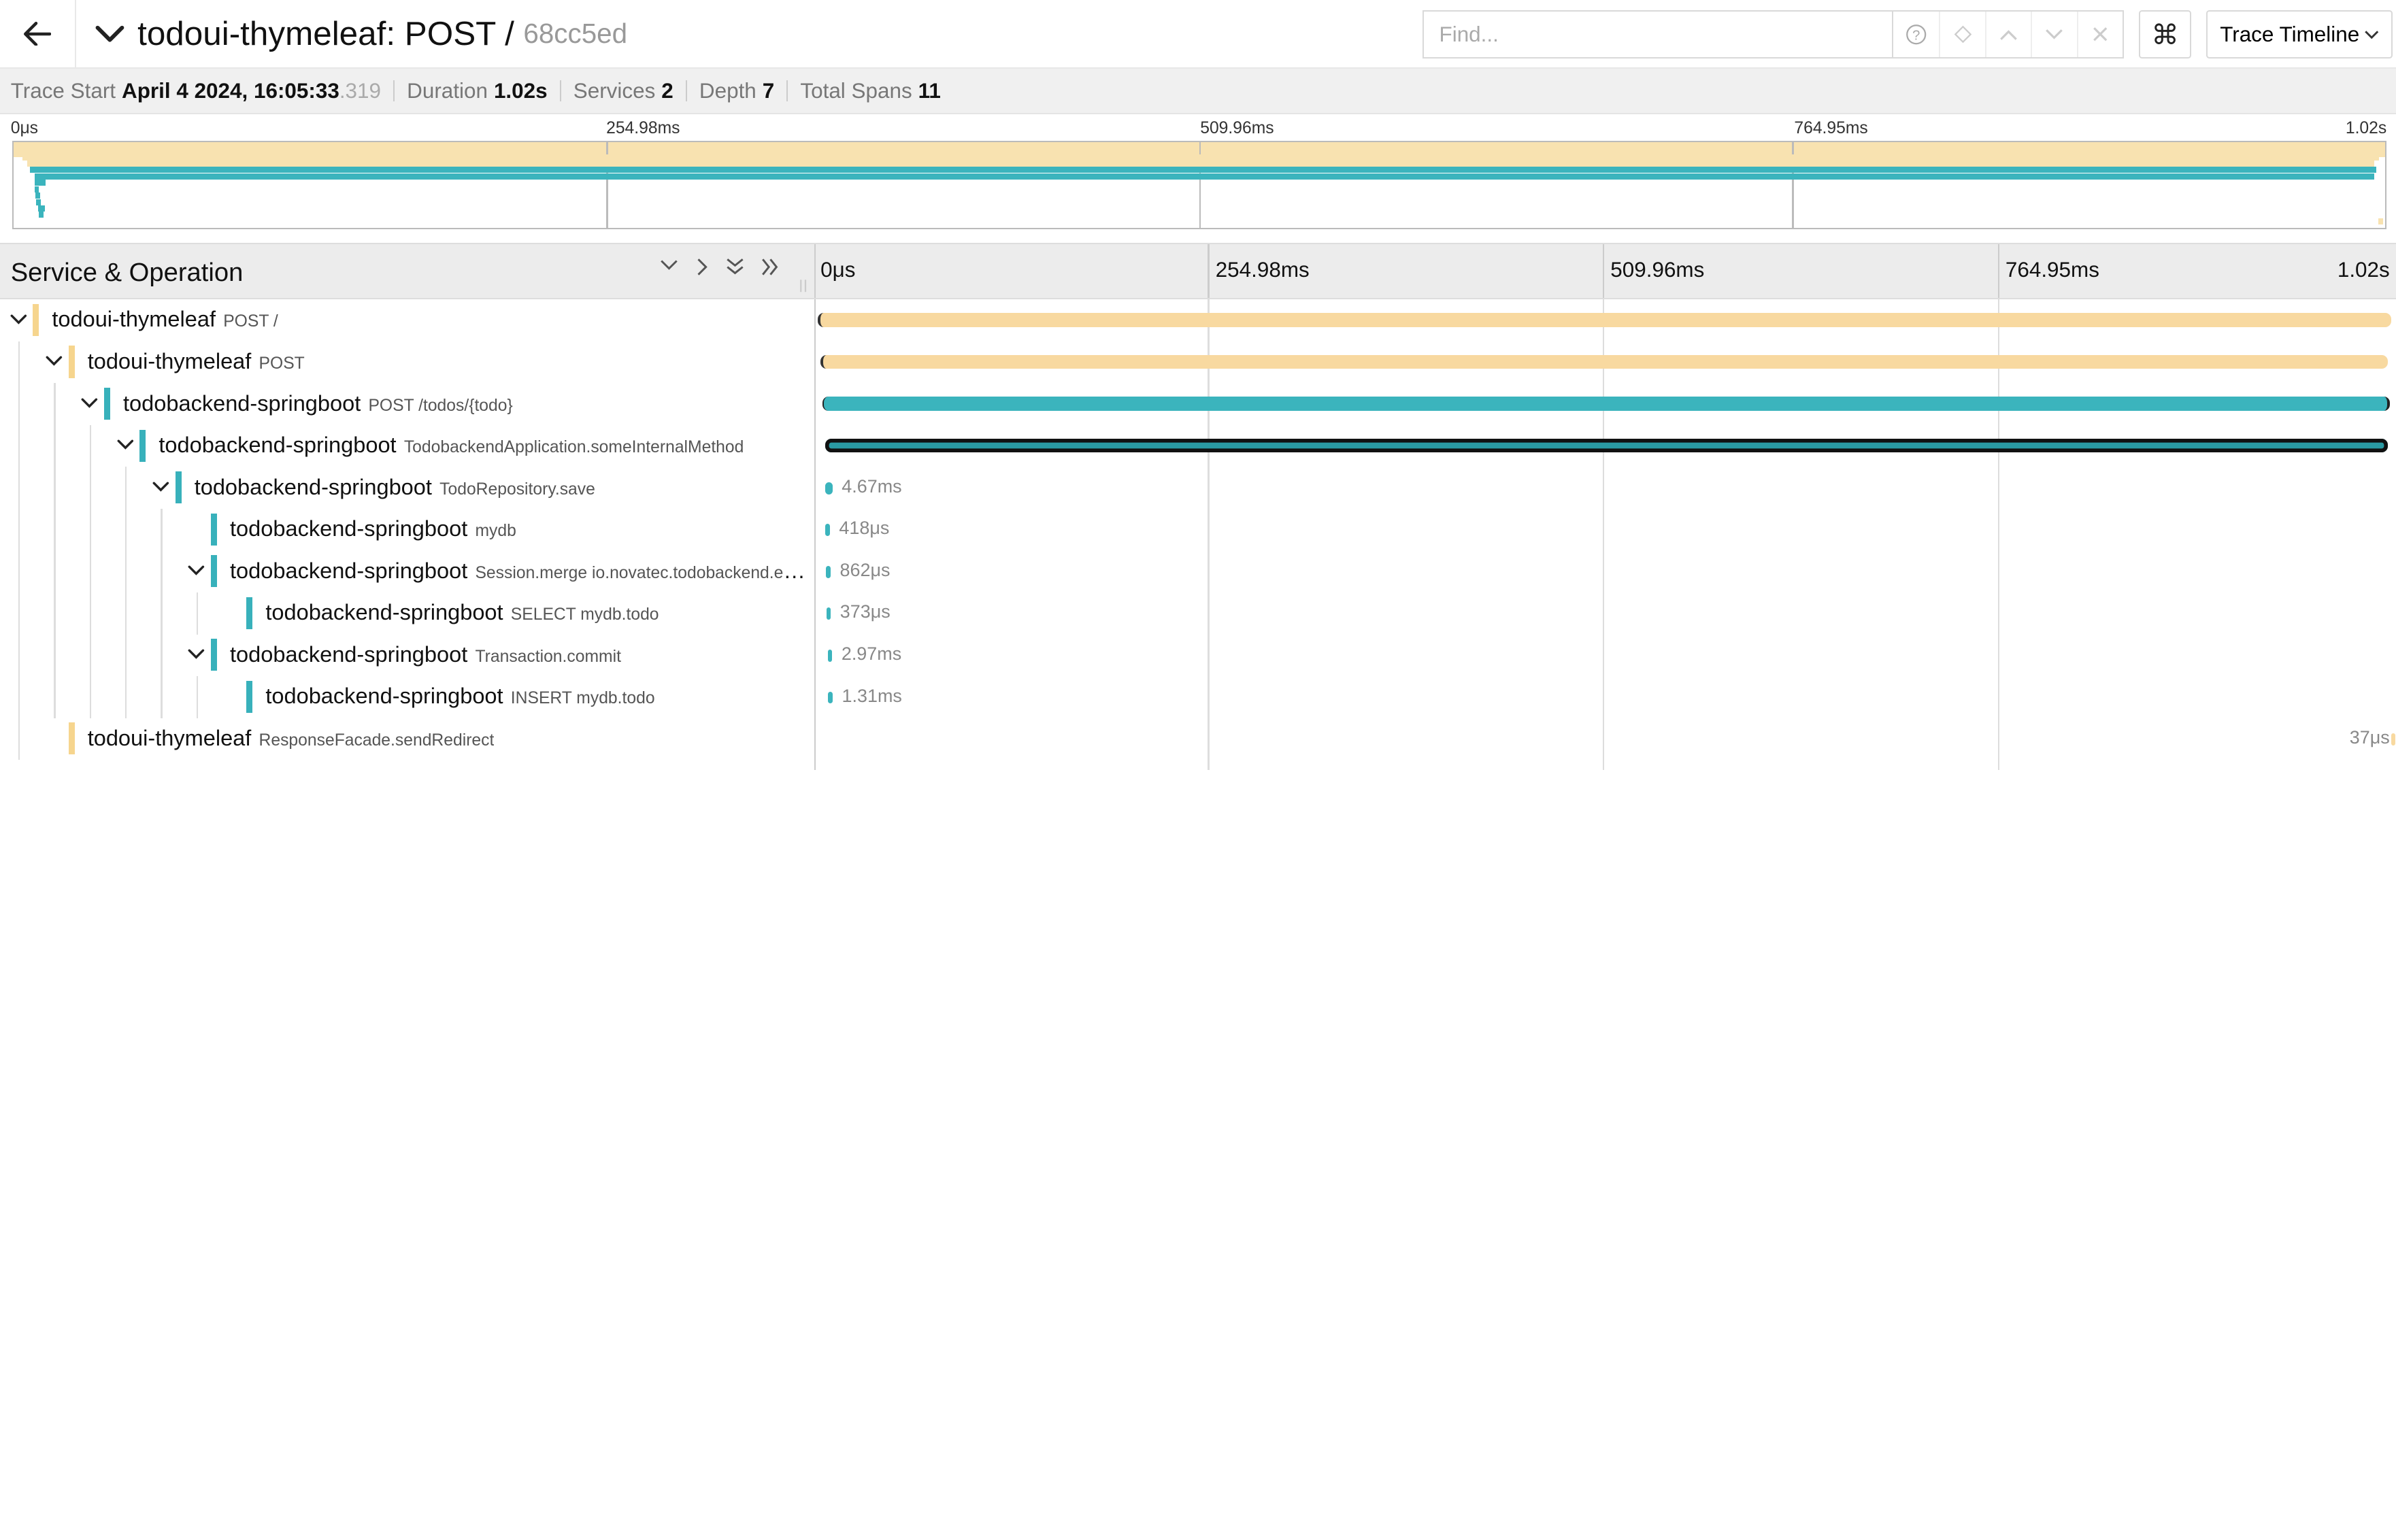  What do you see at coordinates (325, 34) in the screenshot?
I see `trace-title: todoui-thymeleaf: POST /` at bounding box center [325, 34].